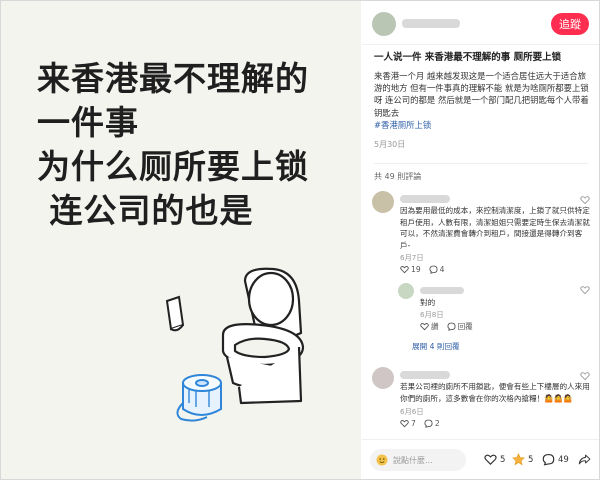 The height and width of the screenshot is (480, 600). I want to click on bottom-action-bar: 說點什麼... 5 5 49, so click(480, 459).